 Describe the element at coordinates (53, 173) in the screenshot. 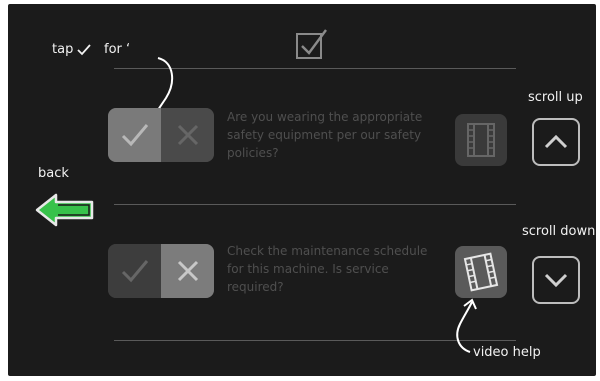

I see `back-annotation: back` at that location.